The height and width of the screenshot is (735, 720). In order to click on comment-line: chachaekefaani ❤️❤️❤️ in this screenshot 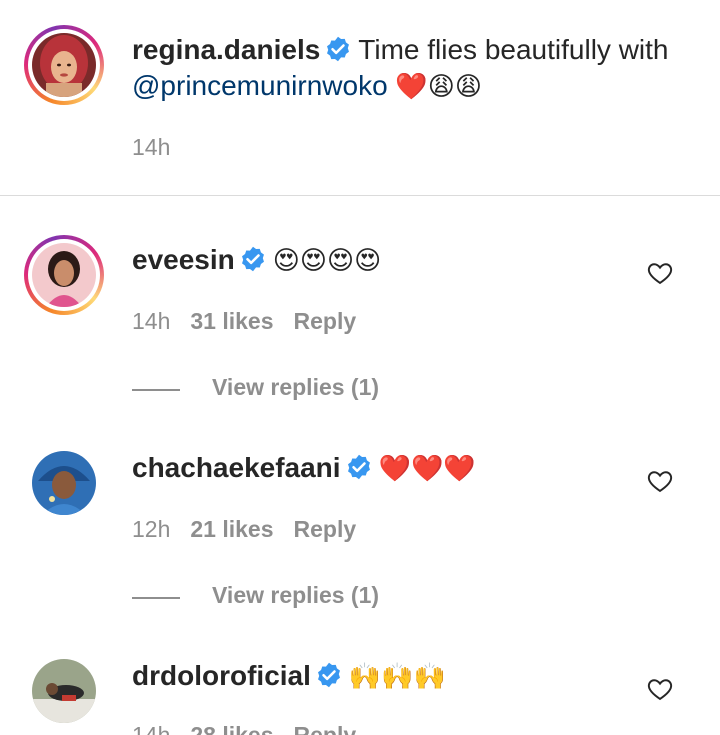, I will do `click(304, 470)`.